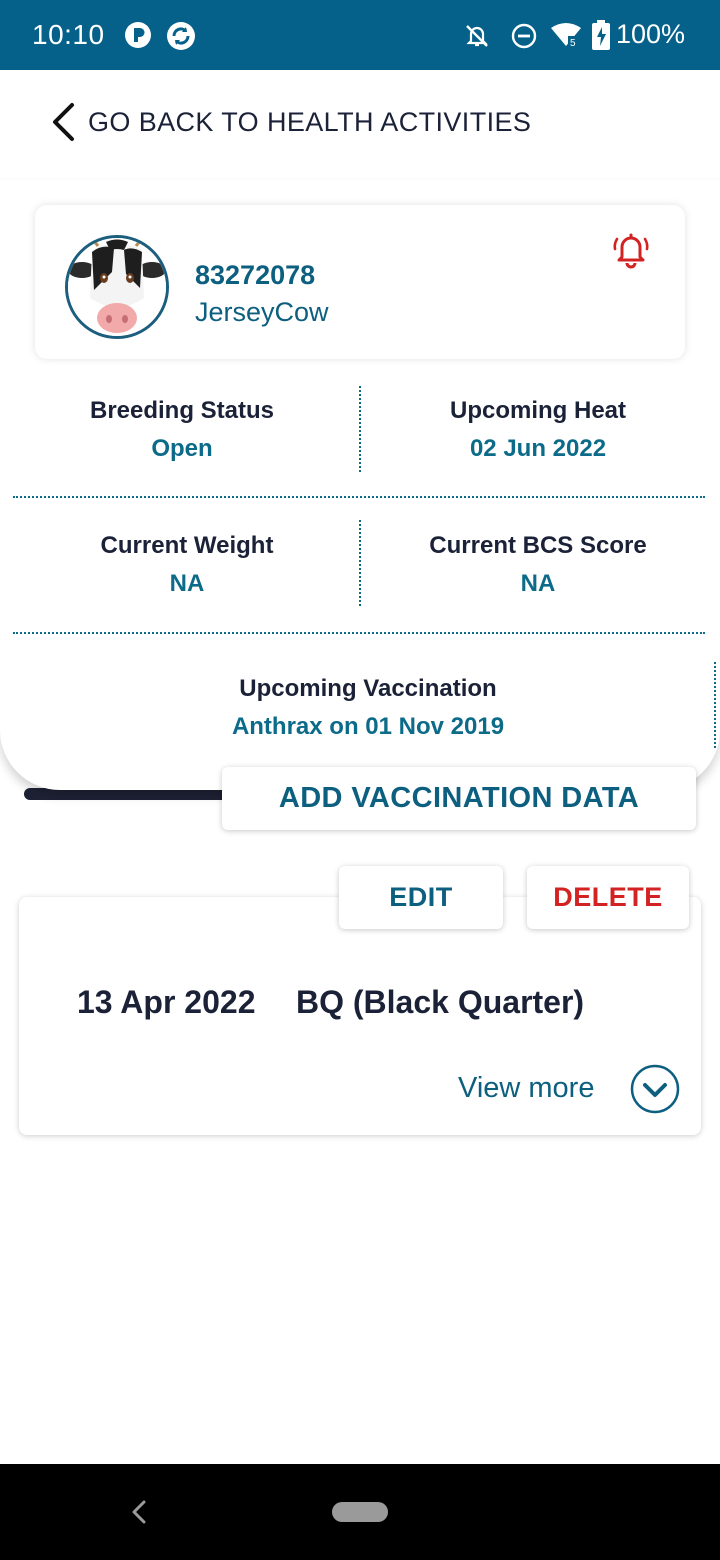 The width and height of the screenshot is (720, 1560). What do you see at coordinates (524, 36) in the screenshot?
I see `do-not-disturb-icon` at bounding box center [524, 36].